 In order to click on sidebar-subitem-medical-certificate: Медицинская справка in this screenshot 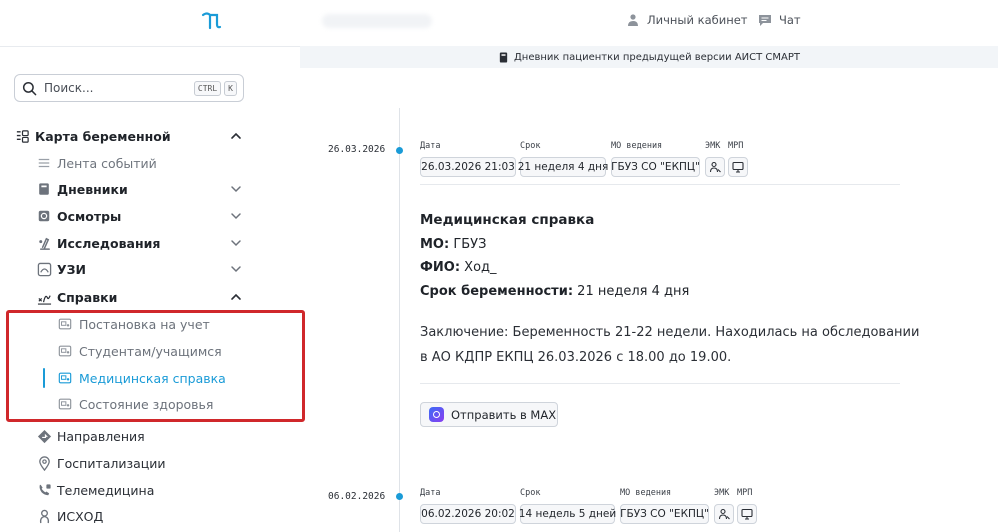, I will do `click(130, 378)`.